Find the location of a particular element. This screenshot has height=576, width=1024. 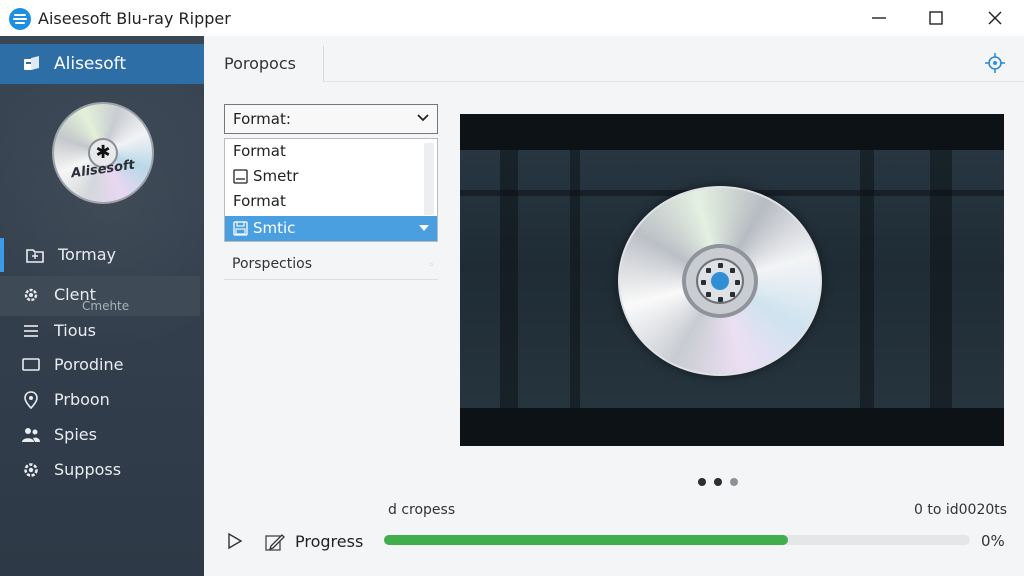

maximize-icon is located at coordinates (936, 18).